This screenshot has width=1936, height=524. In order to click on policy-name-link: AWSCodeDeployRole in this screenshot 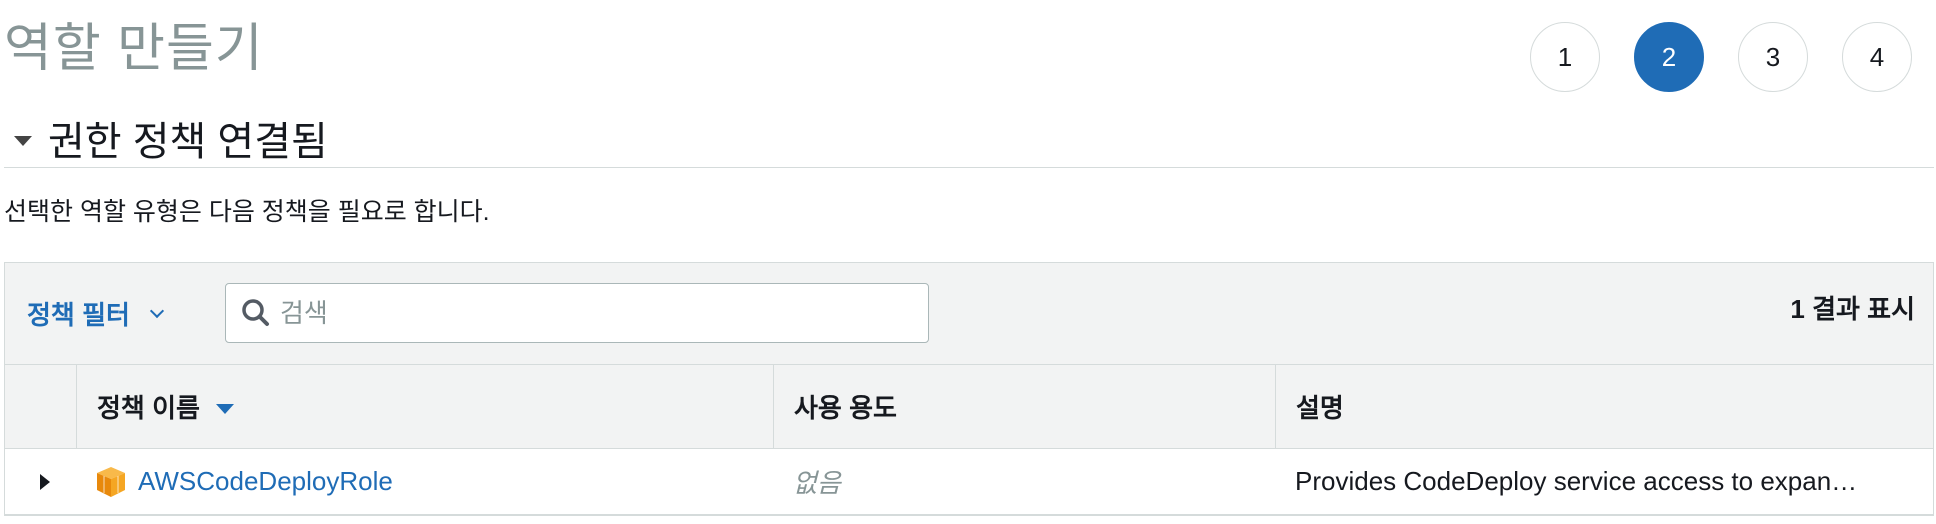, I will do `click(265, 481)`.